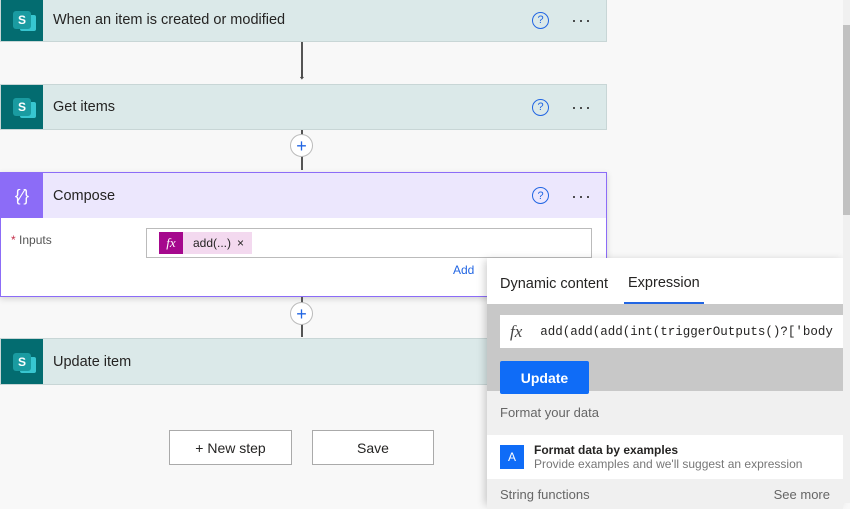 This screenshot has height=509, width=850. What do you see at coordinates (606, 450) in the screenshot?
I see `item-title: Format data by examples` at bounding box center [606, 450].